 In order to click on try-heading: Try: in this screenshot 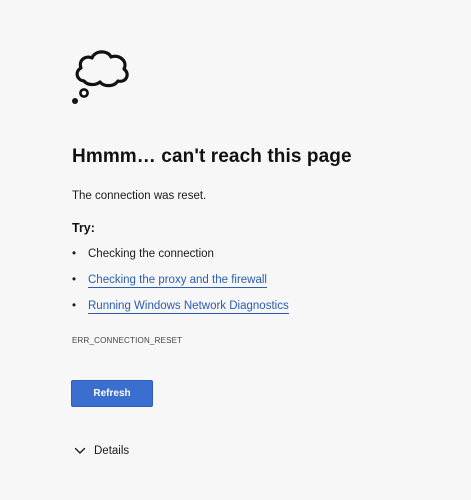, I will do `click(83, 228)`.